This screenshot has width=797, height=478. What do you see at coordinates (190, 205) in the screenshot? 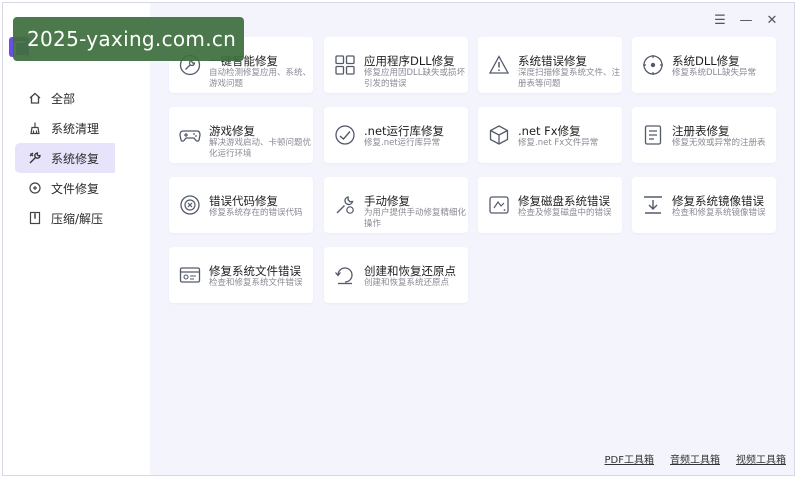
I see `error-code-icon` at bounding box center [190, 205].